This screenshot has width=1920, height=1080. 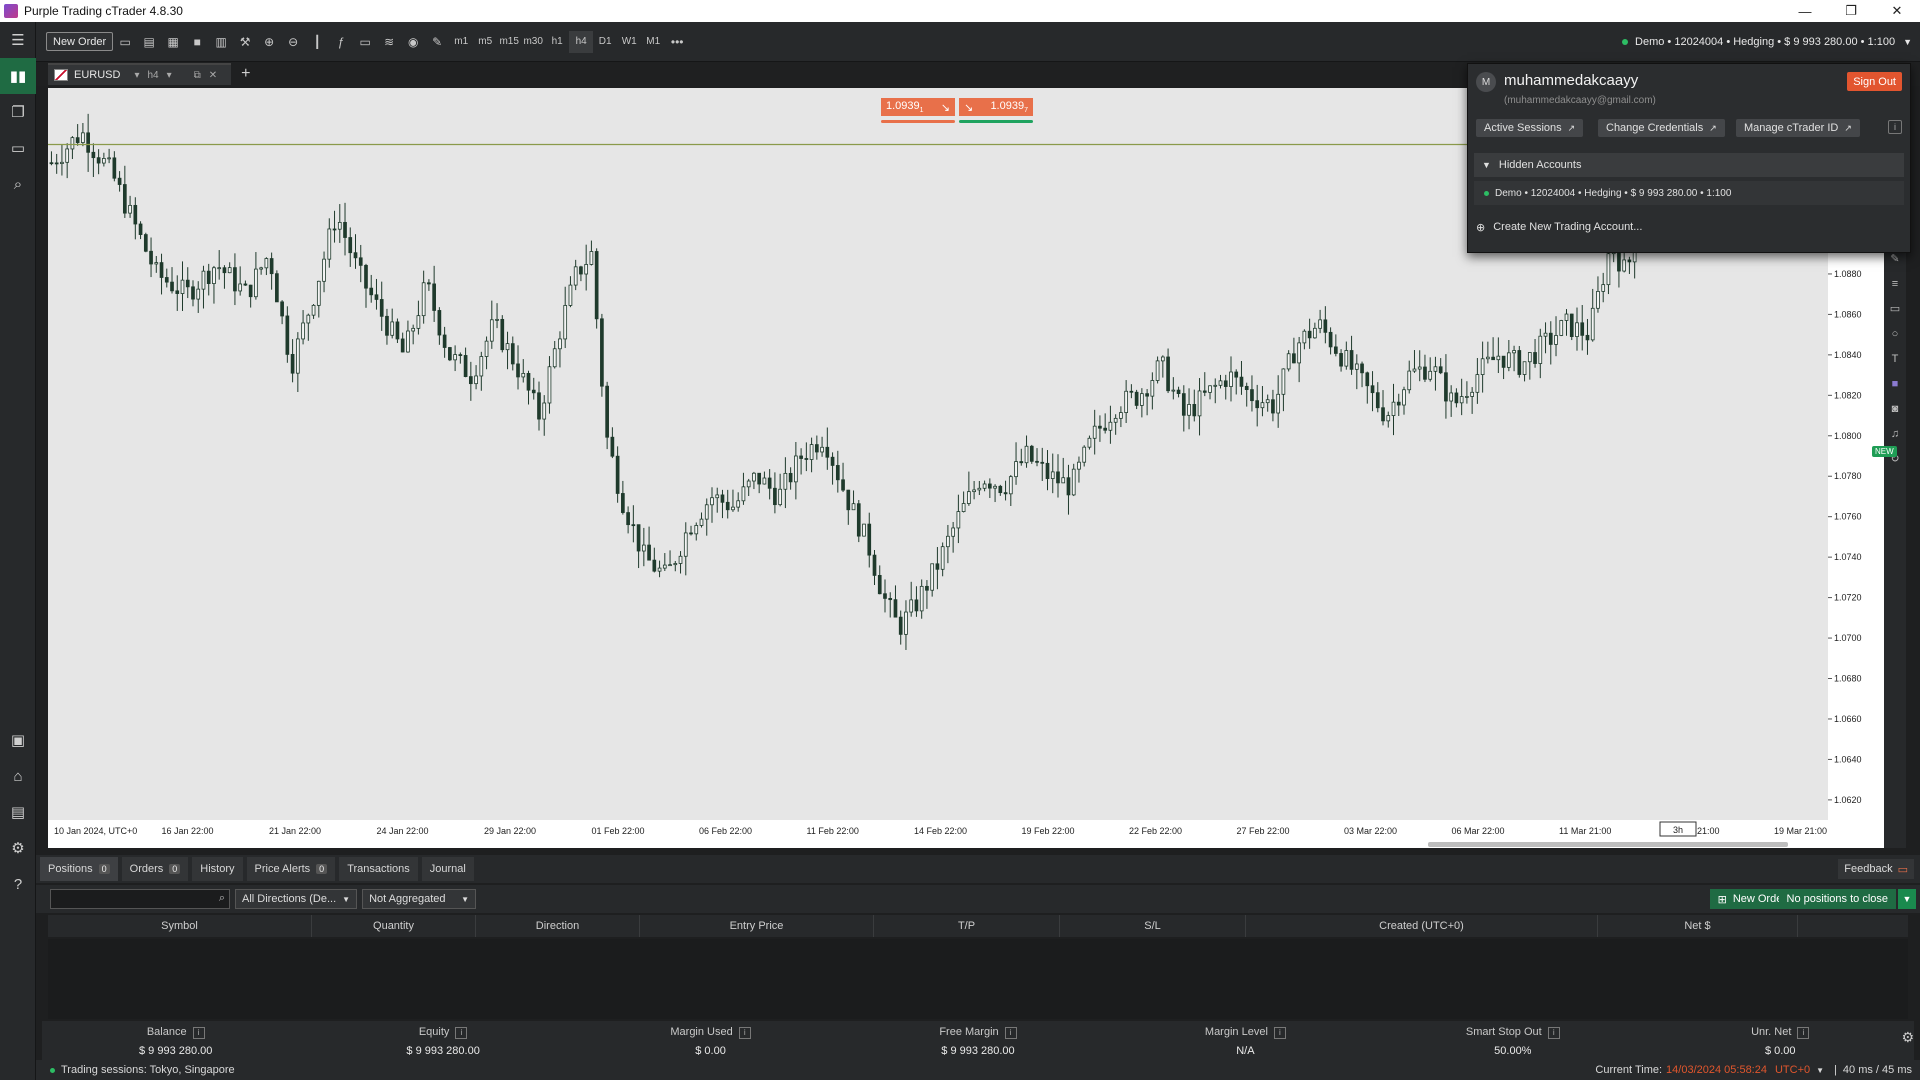 What do you see at coordinates (437, 42) in the screenshot?
I see `drawings-icon: ✎` at bounding box center [437, 42].